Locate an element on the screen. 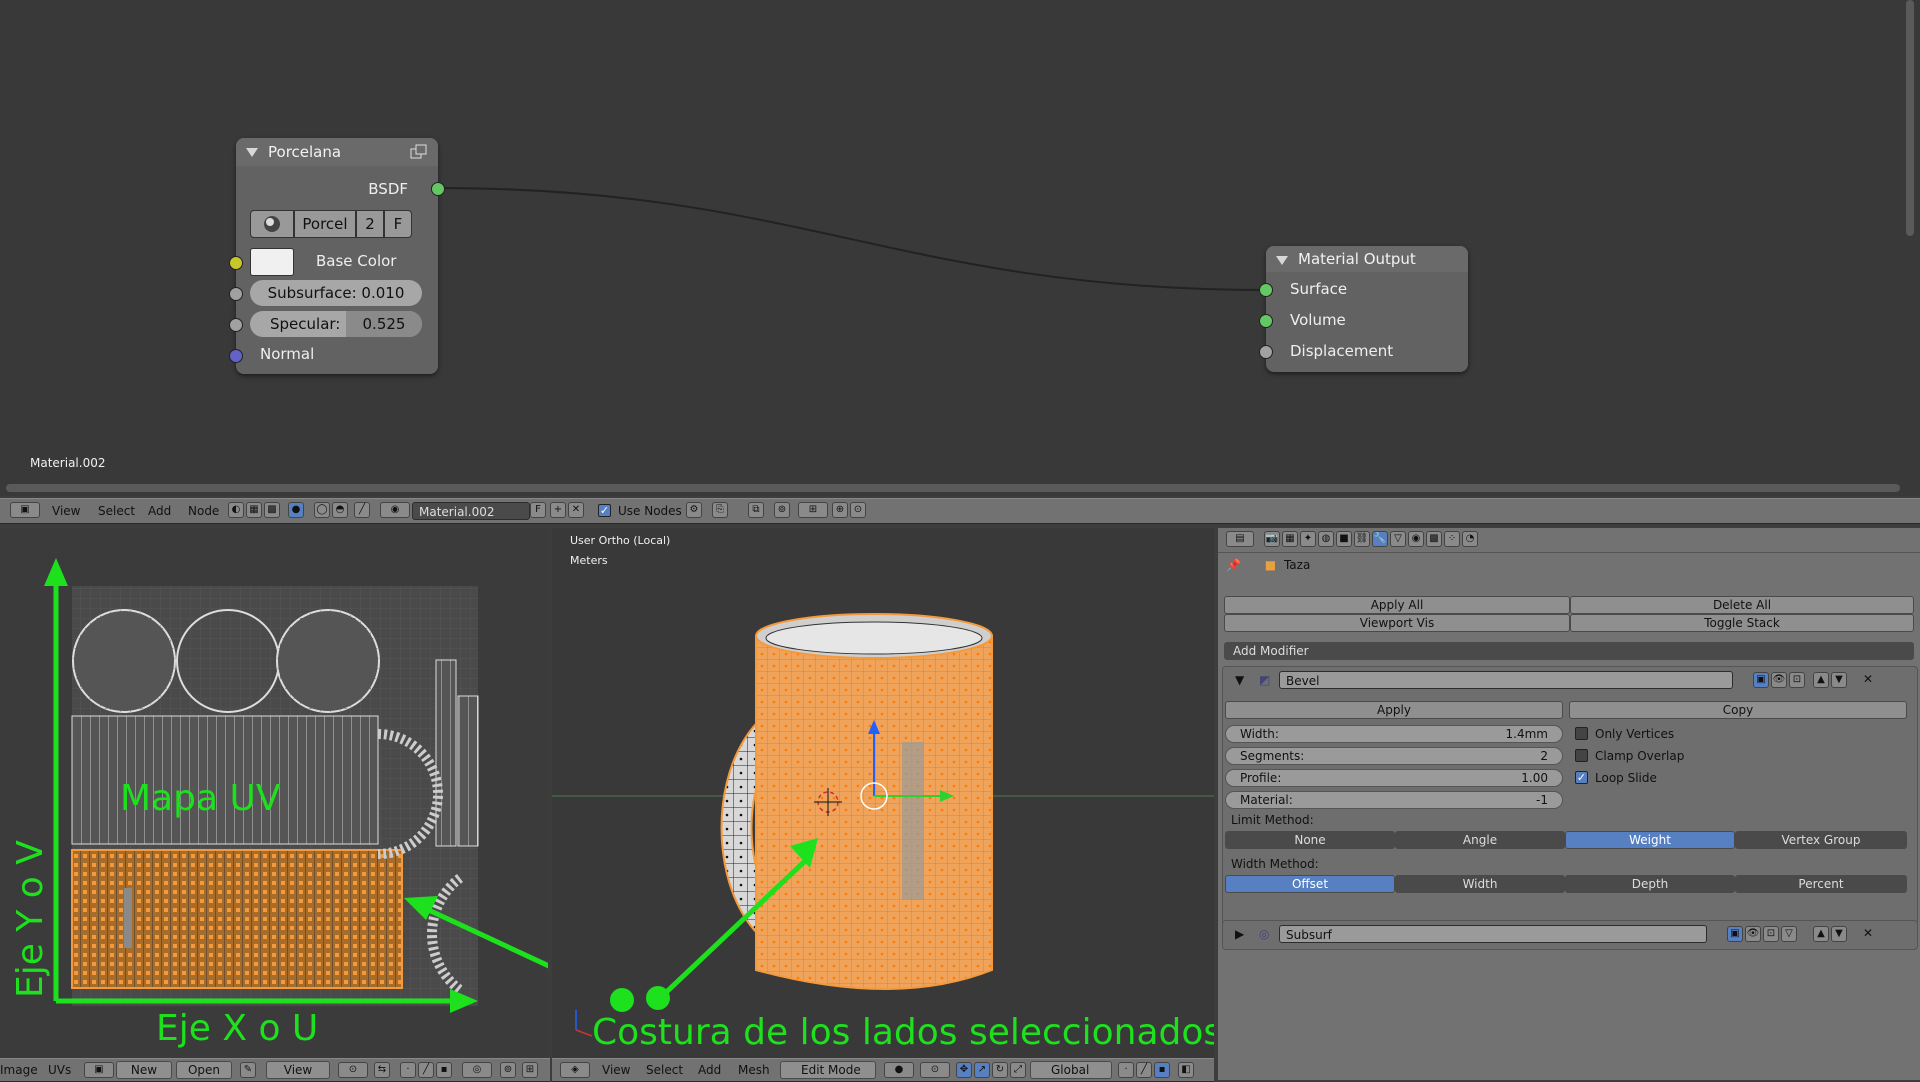  proportional-icon: ◎ is located at coordinates (477, 1070).